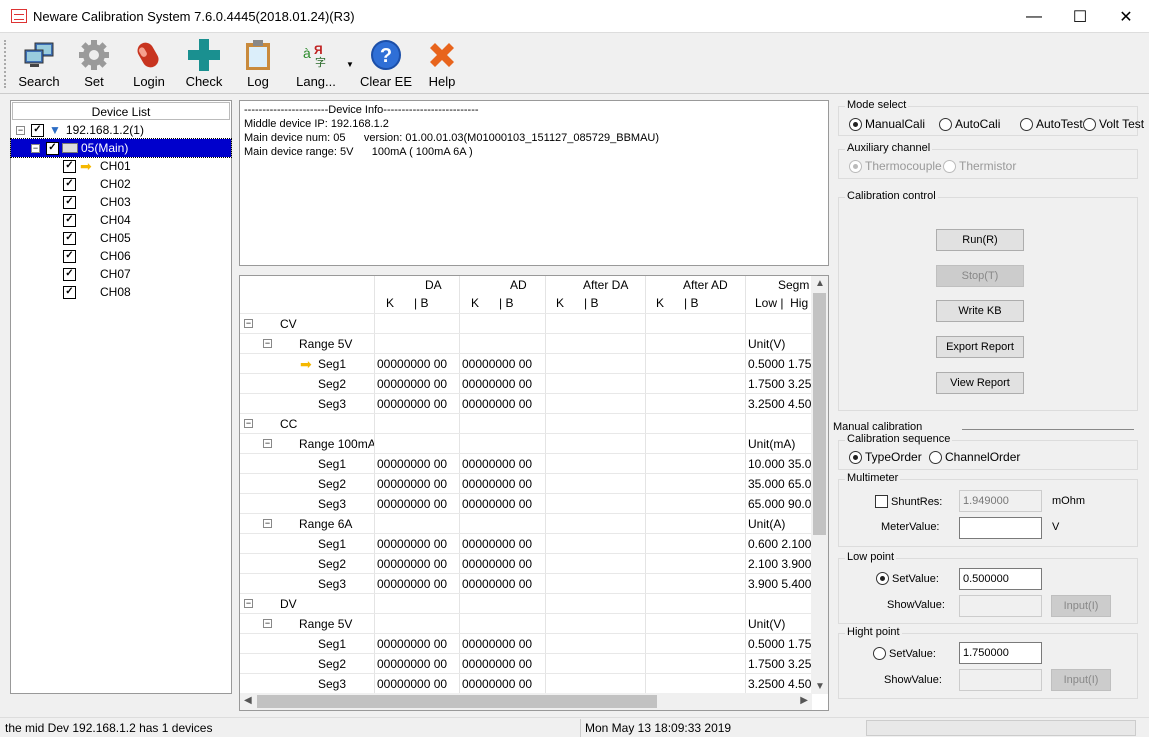  Describe the element at coordinates (1113, 124) in the screenshot. I see `mode-volttest-radio: Volt Test` at that location.